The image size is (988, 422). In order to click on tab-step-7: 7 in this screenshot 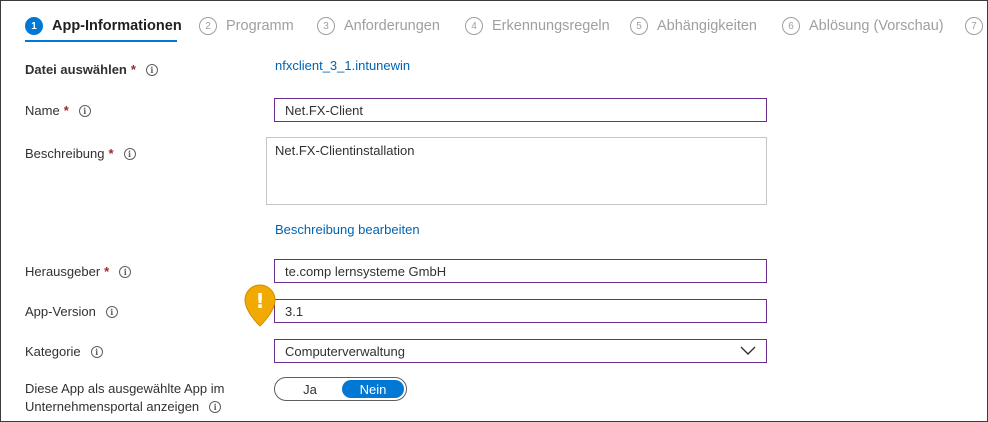, I will do `click(976, 26)`.